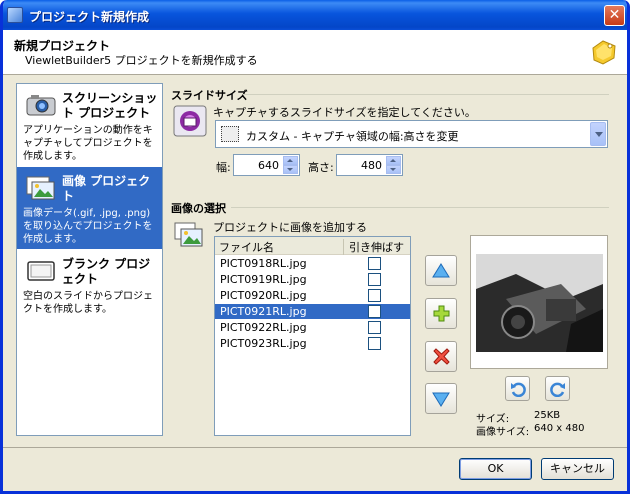 The height and width of the screenshot is (494, 630). I want to click on width-spin-buttons, so click(290, 165).